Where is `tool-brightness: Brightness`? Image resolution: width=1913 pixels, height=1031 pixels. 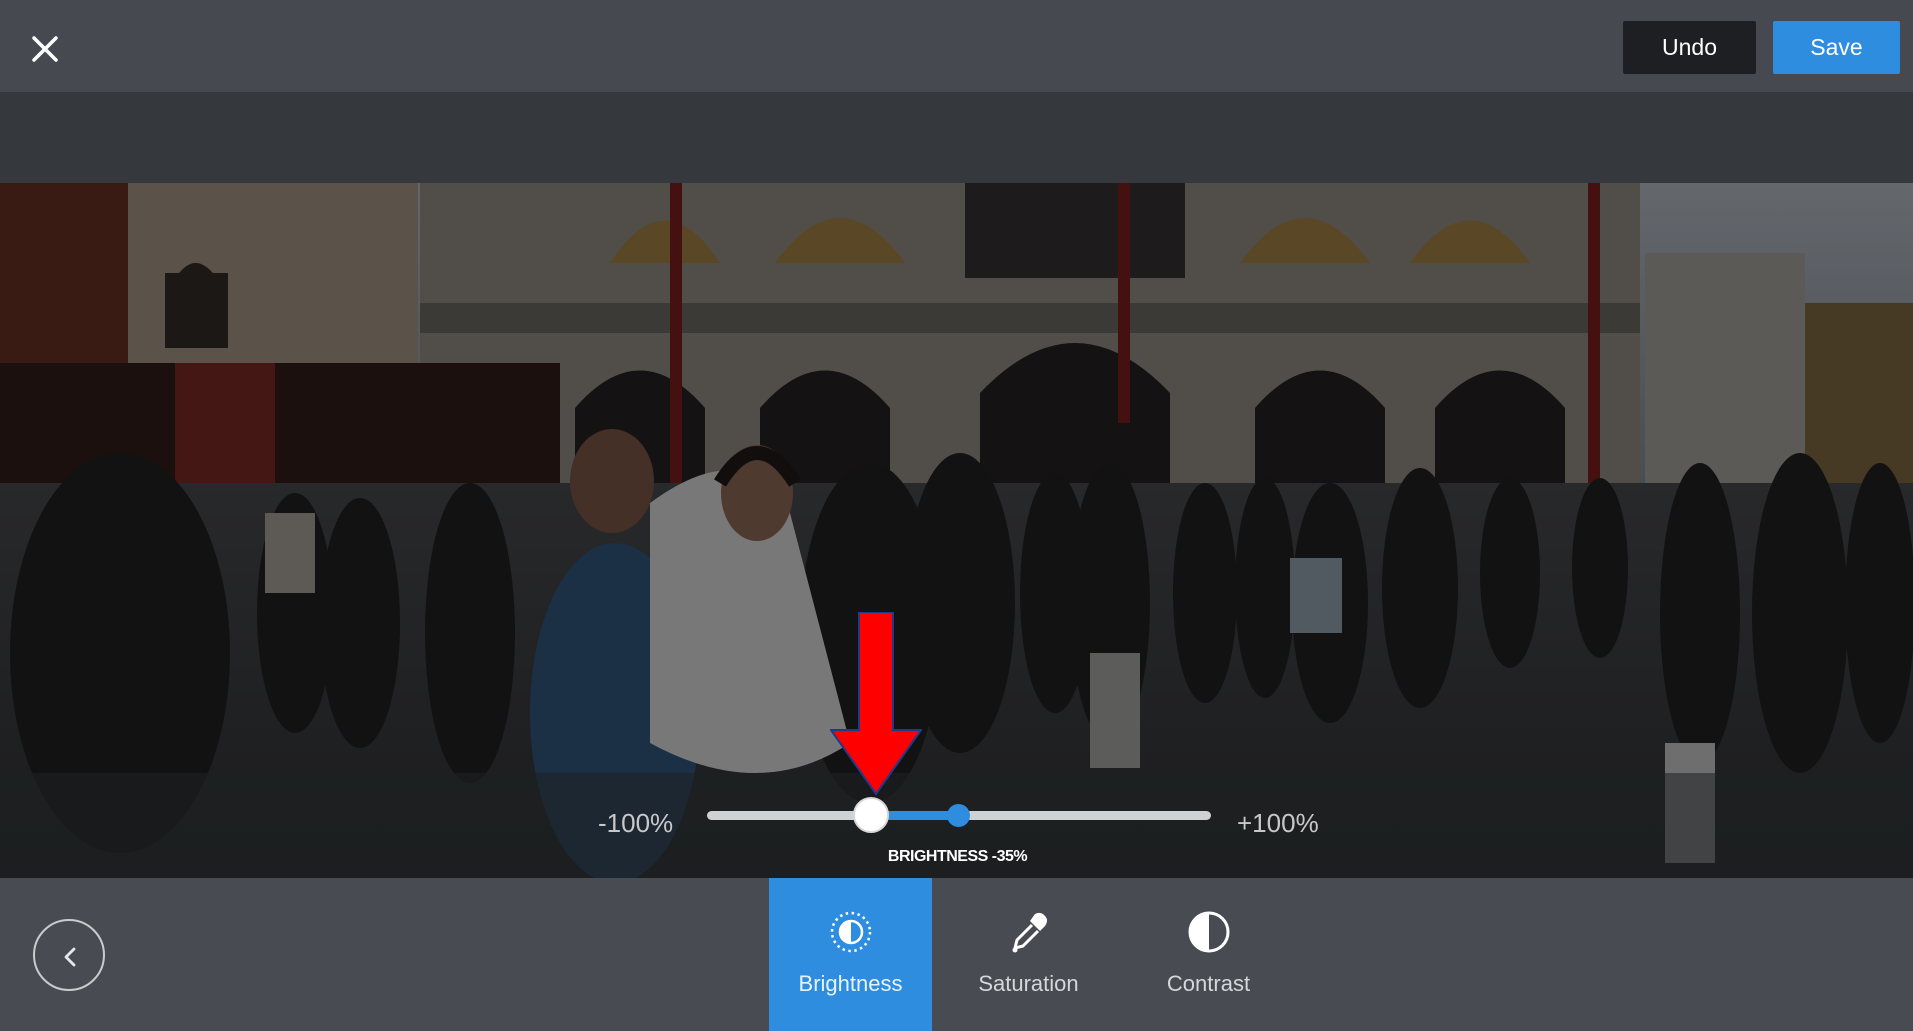
tool-brightness: Brightness is located at coordinates (850, 954).